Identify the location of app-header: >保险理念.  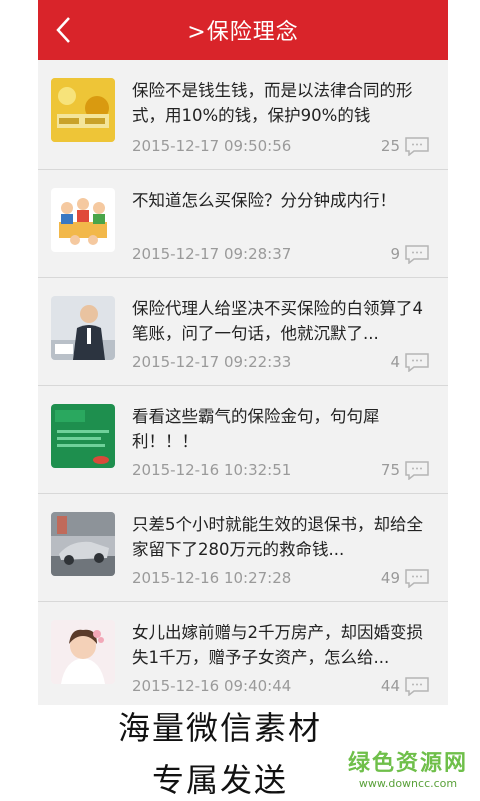
(243, 30).